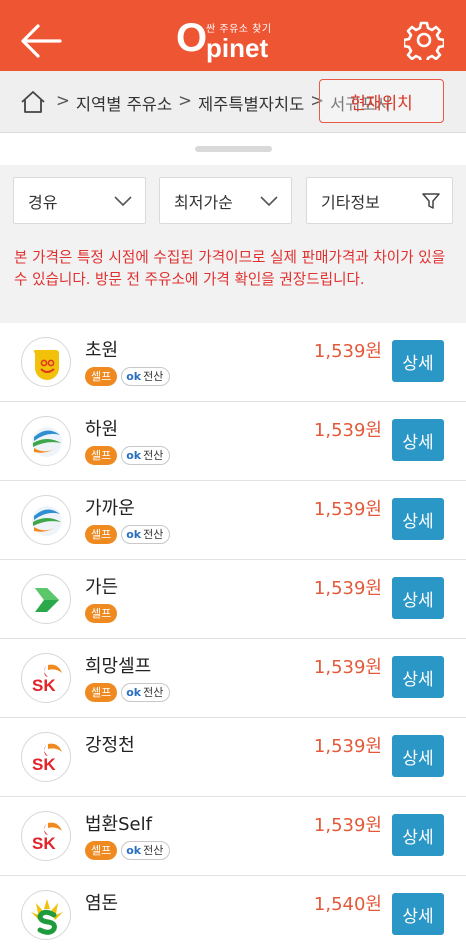 Image resolution: width=466 pixels, height=951 pixels. I want to click on logo-letter-o: O, so click(192, 38).